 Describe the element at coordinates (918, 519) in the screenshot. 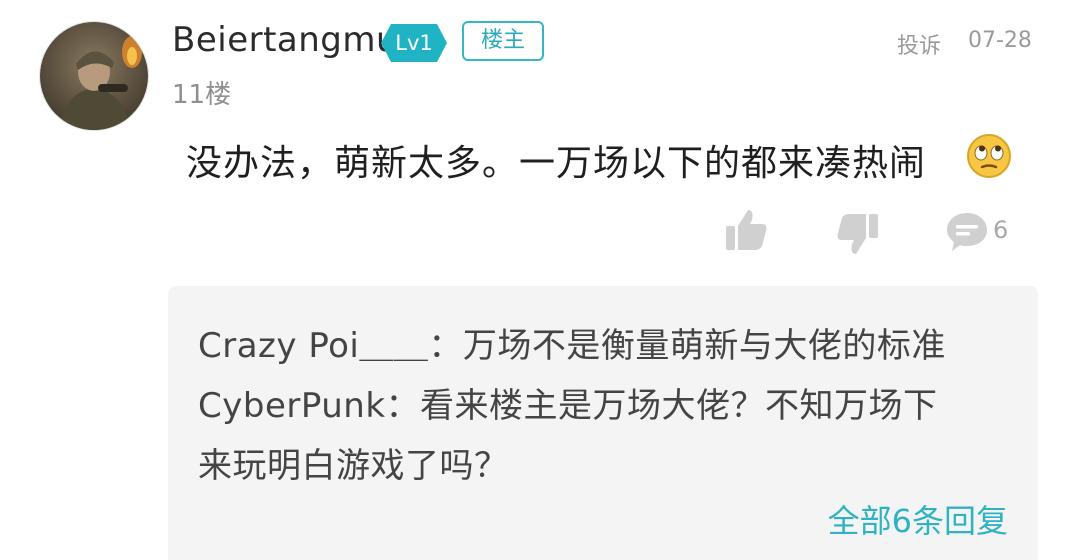

I see `view-all-replies-link: 全部6条回复` at that location.